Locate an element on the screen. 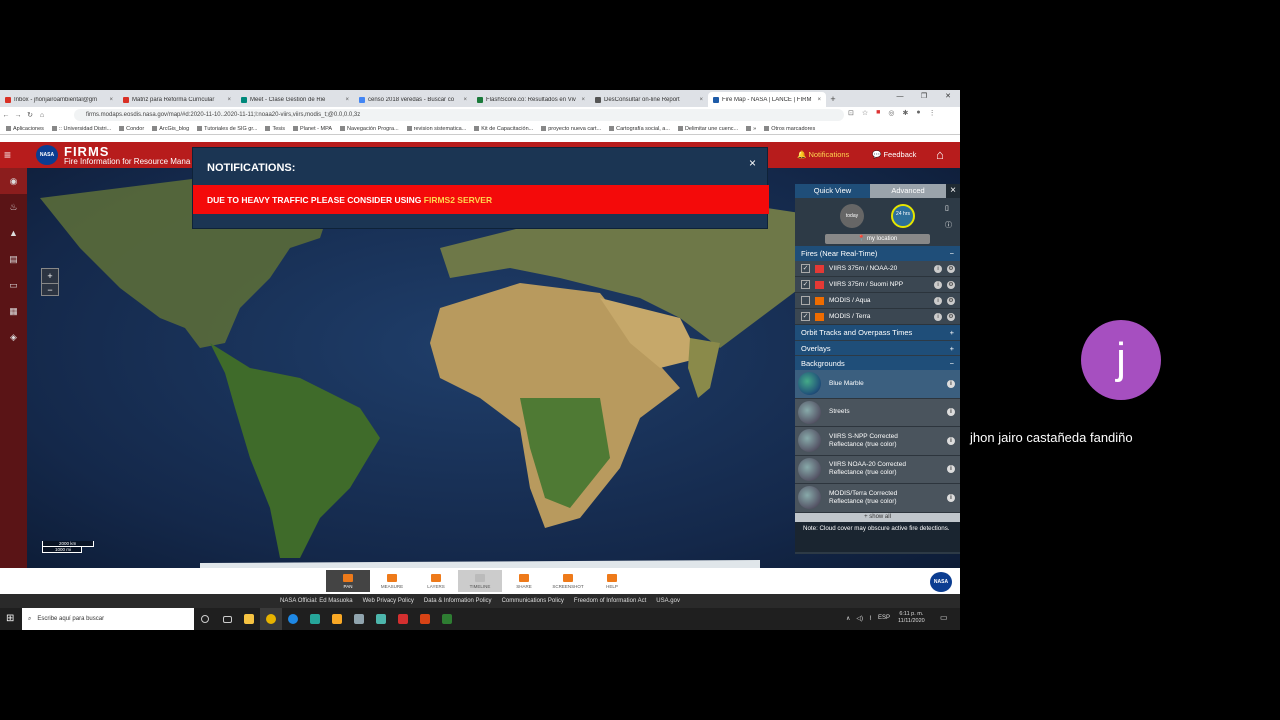  powerpoint-icon is located at coordinates (425, 619).